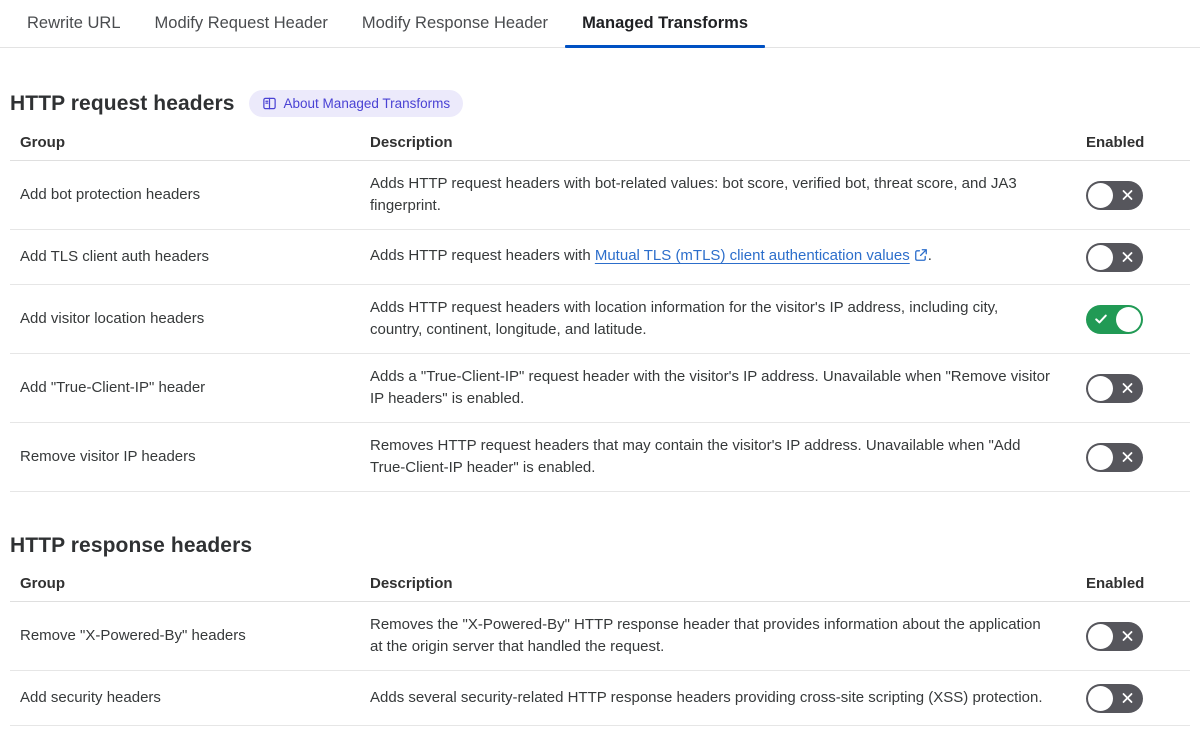 The image size is (1200, 742). Describe the element at coordinates (115, 256) in the screenshot. I see `group-cell: Add TLS client auth headers` at that location.